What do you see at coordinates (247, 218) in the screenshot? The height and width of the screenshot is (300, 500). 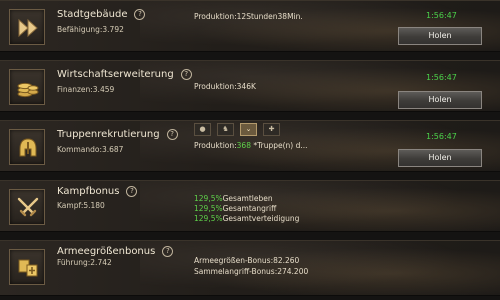 I see `bonus-line-verteidigung: 129,5%Gesamtverteidigung` at bounding box center [247, 218].